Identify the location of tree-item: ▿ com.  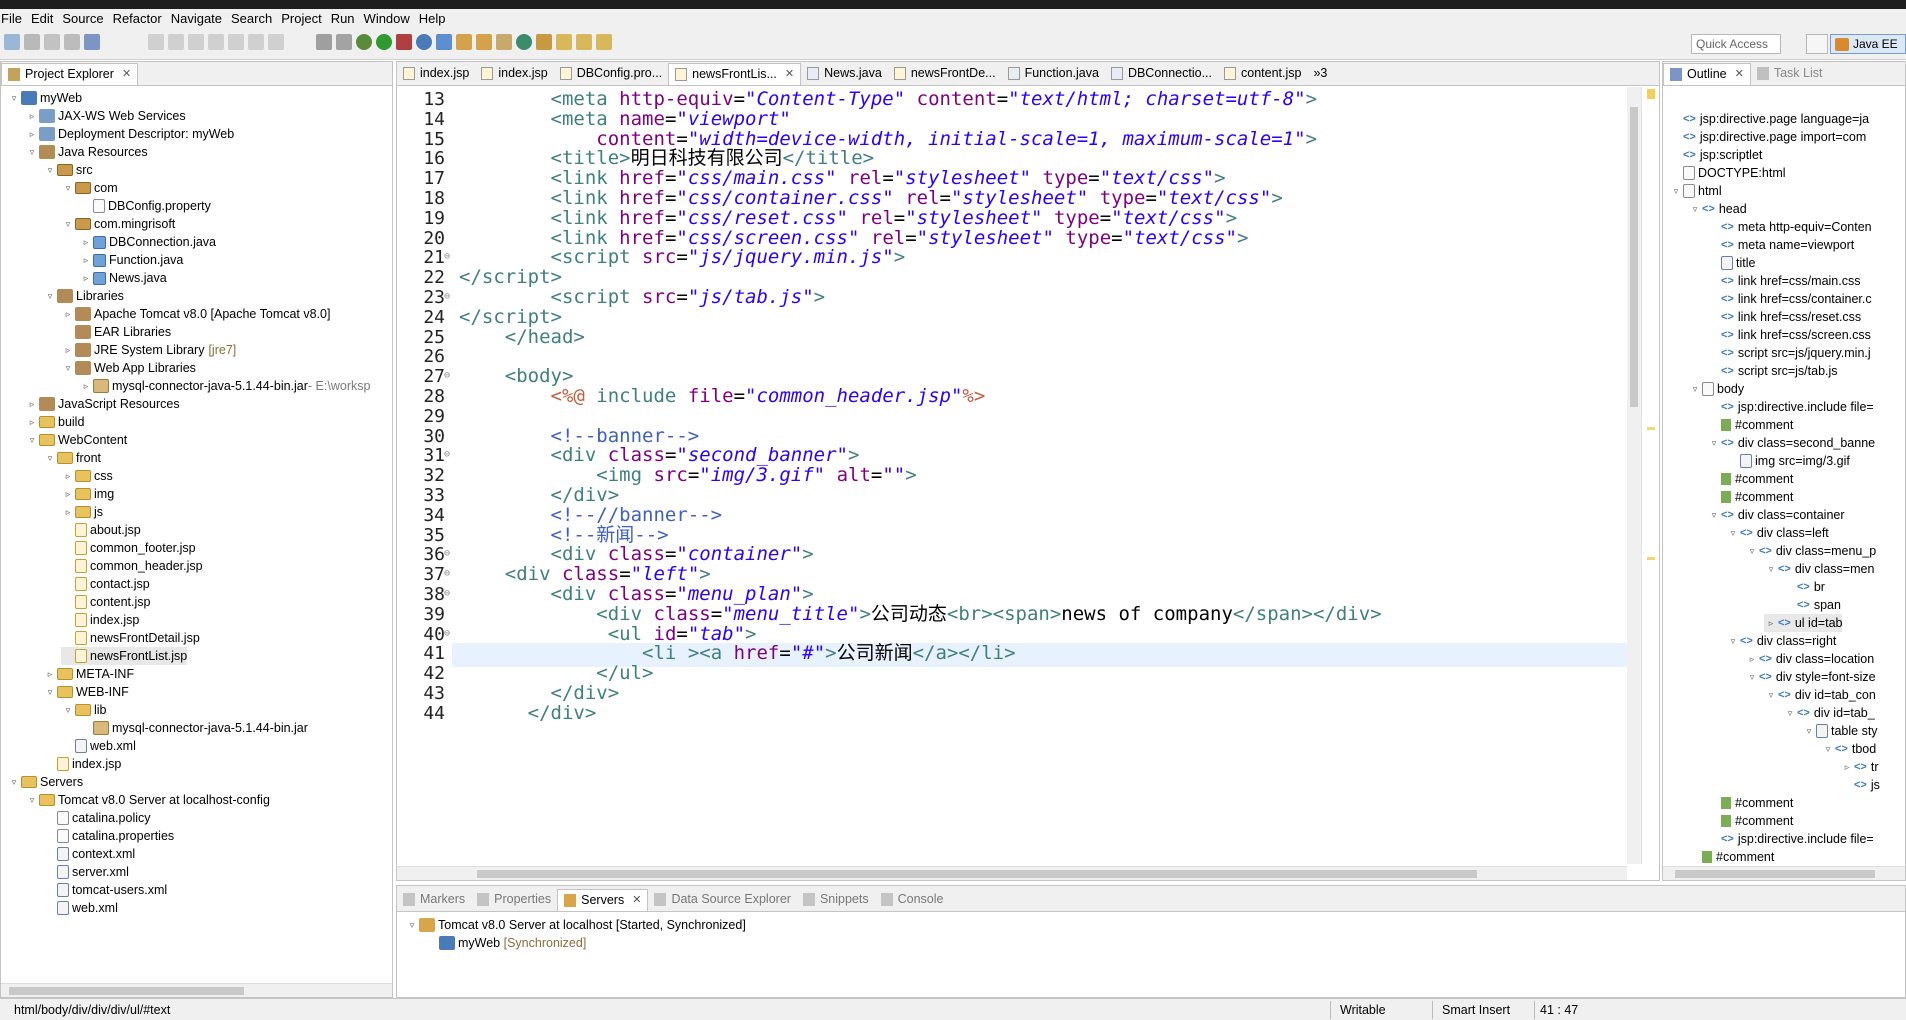
(89, 188).